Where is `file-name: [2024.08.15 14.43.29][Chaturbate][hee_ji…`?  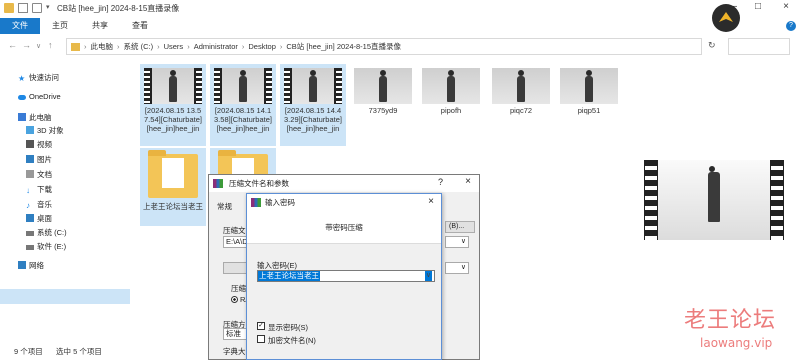 file-name: [2024.08.15 14.43.29][Chaturbate][hee_ji… is located at coordinates (313, 119).